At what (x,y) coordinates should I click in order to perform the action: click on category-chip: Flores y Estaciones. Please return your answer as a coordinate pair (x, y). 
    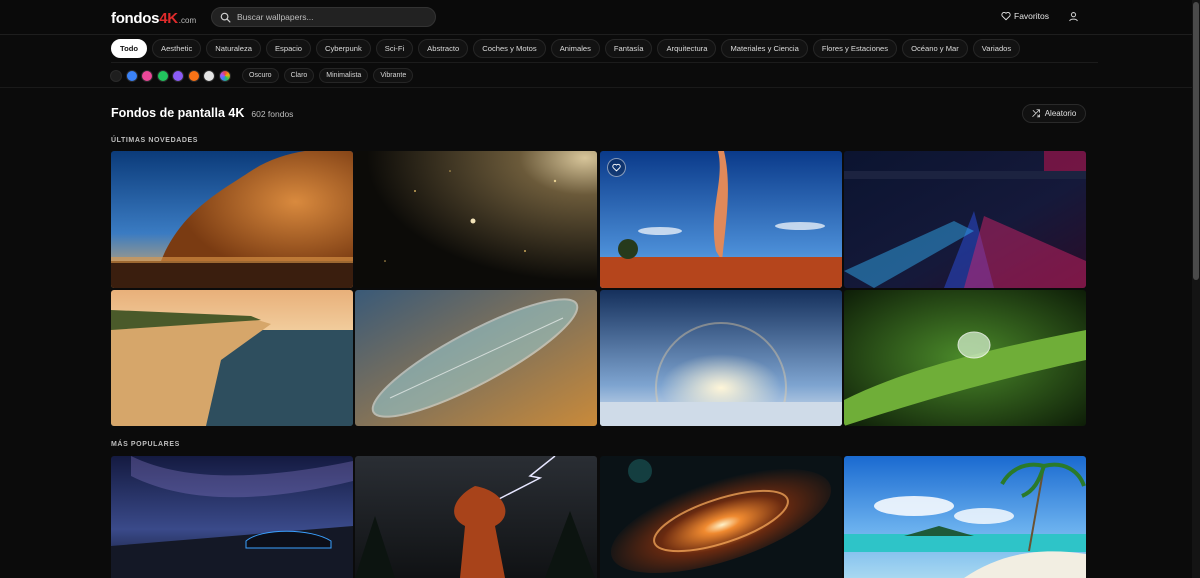
    Looking at the image, I should click on (855, 48).